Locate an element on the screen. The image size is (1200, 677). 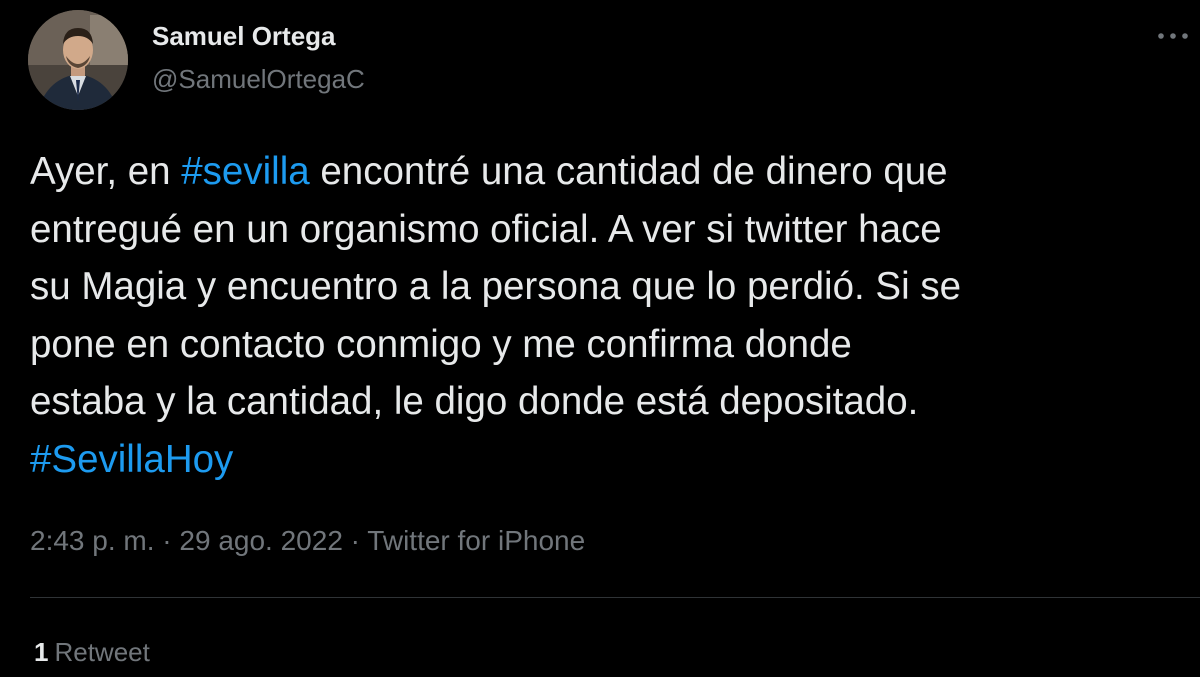
avatar-image is located at coordinates (78, 60).